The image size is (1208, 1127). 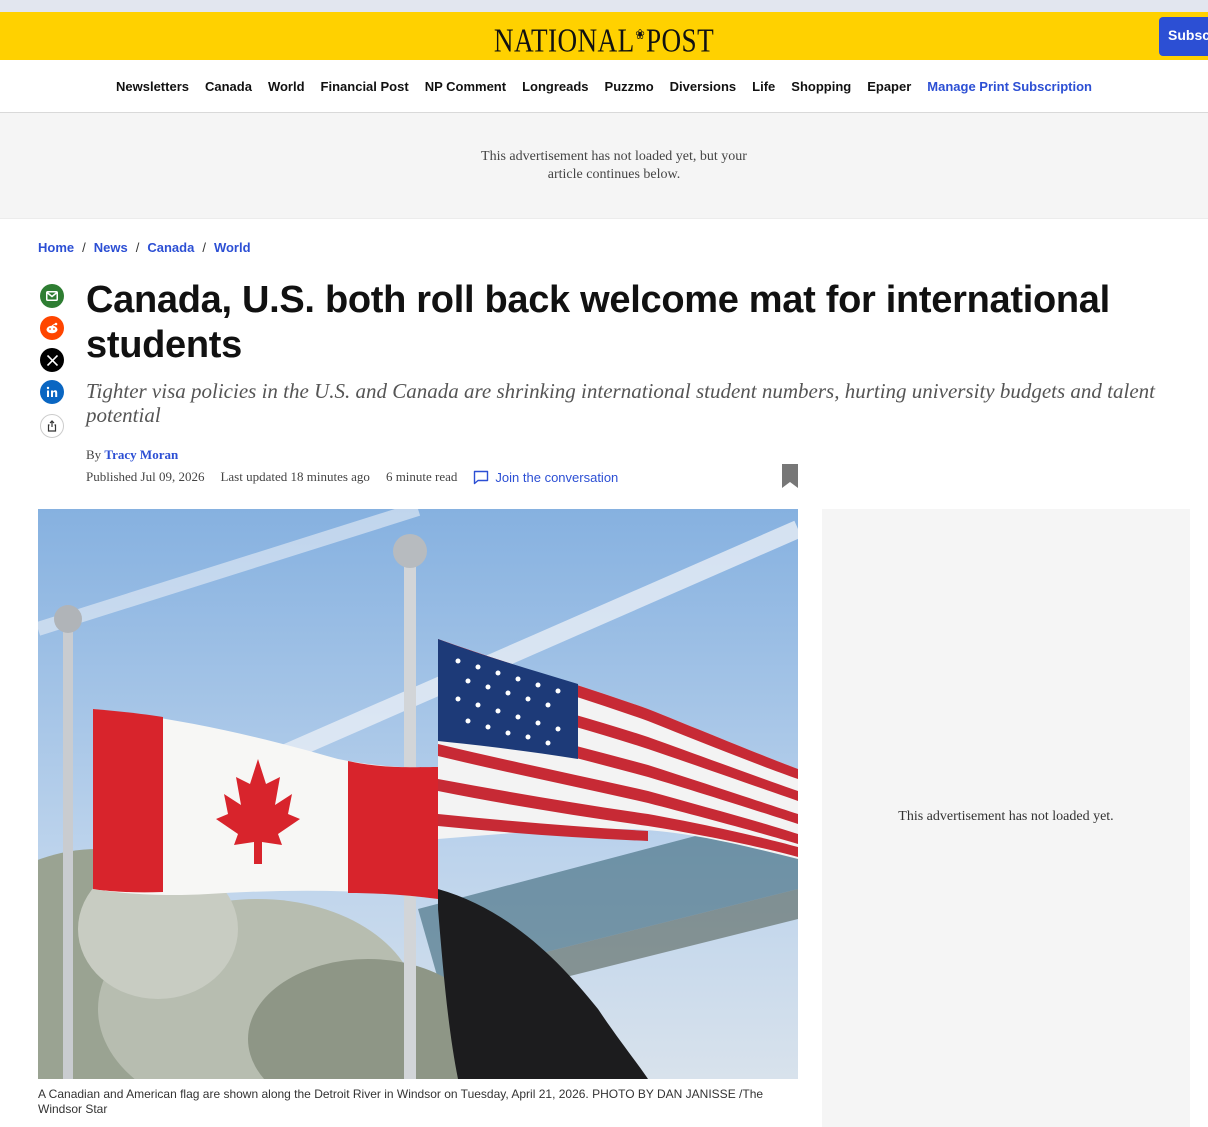 I want to click on last-updated: Last updated 18 minutes ago, so click(x=295, y=476).